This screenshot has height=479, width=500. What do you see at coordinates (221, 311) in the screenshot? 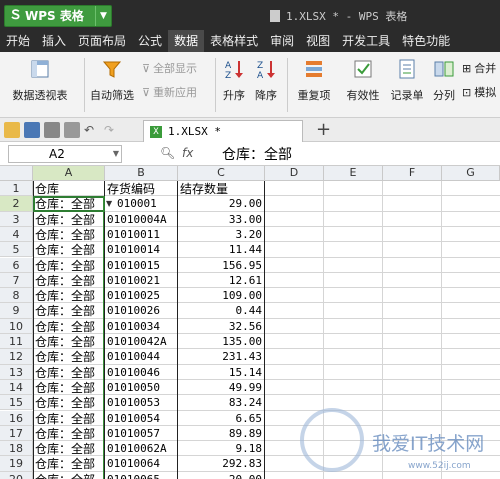
I see `cell-stock-qty: 0.44` at bounding box center [221, 311].